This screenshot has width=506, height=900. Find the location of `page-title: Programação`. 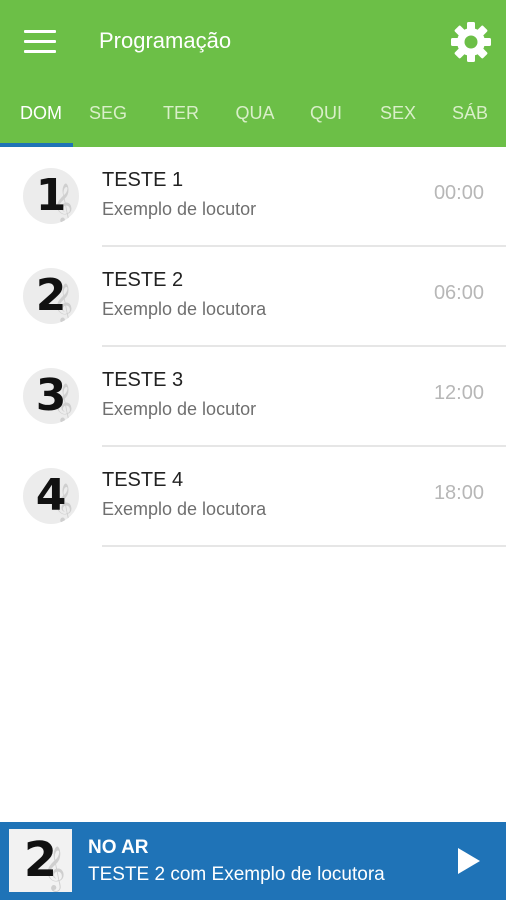

page-title: Programação is located at coordinates (165, 40).